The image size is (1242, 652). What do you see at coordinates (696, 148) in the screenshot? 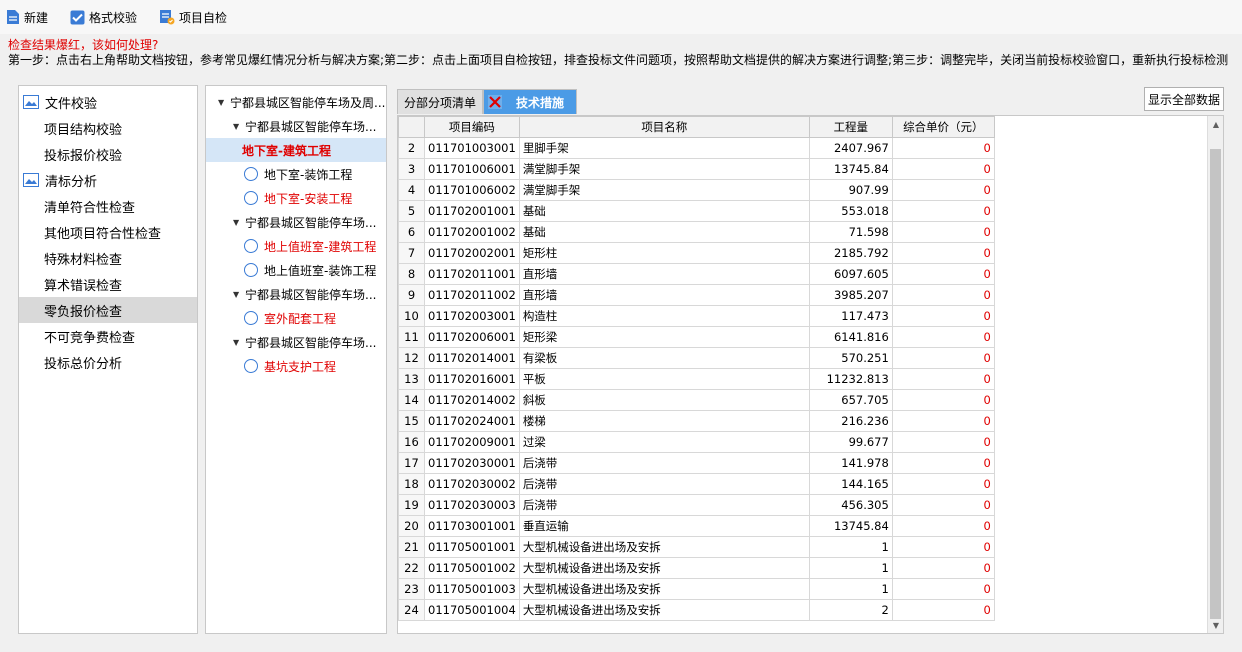
I see `table-row: 2 011701003001 里脚手架 2407.967 0` at bounding box center [696, 148].